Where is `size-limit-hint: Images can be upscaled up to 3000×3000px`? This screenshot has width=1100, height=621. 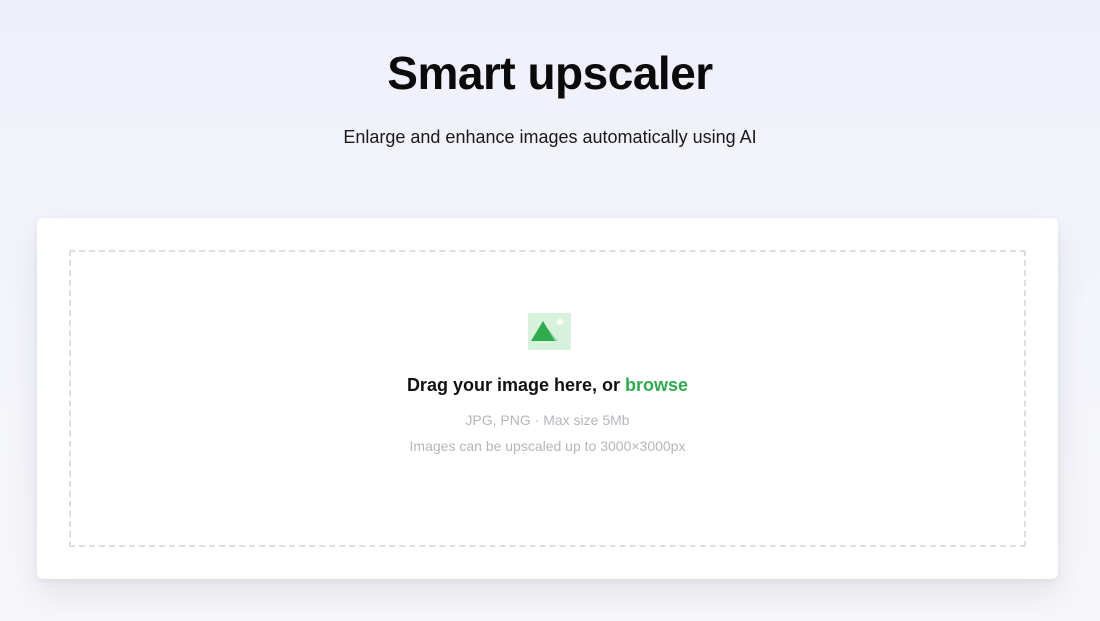 size-limit-hint: Images can be upscaled up to 3000×3000px is located at coordinates (547, 446).